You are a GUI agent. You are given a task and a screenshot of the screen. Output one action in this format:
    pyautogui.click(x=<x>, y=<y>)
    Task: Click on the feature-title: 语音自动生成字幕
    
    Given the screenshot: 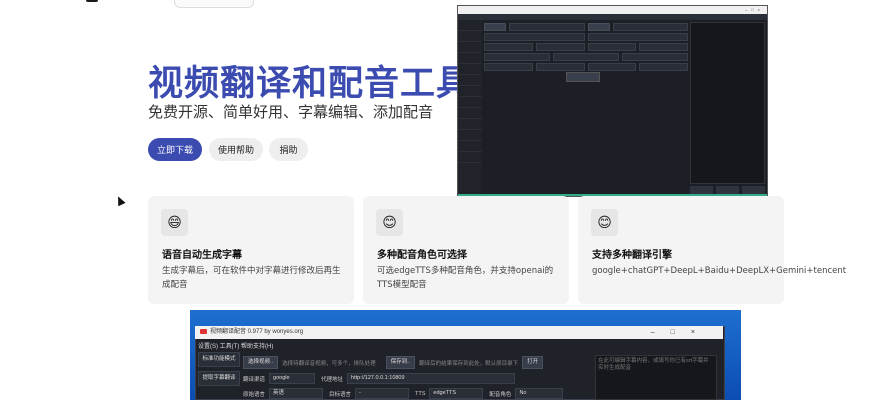 What is the action you would take?
    pyautogui.click(x=202, y=255)
    